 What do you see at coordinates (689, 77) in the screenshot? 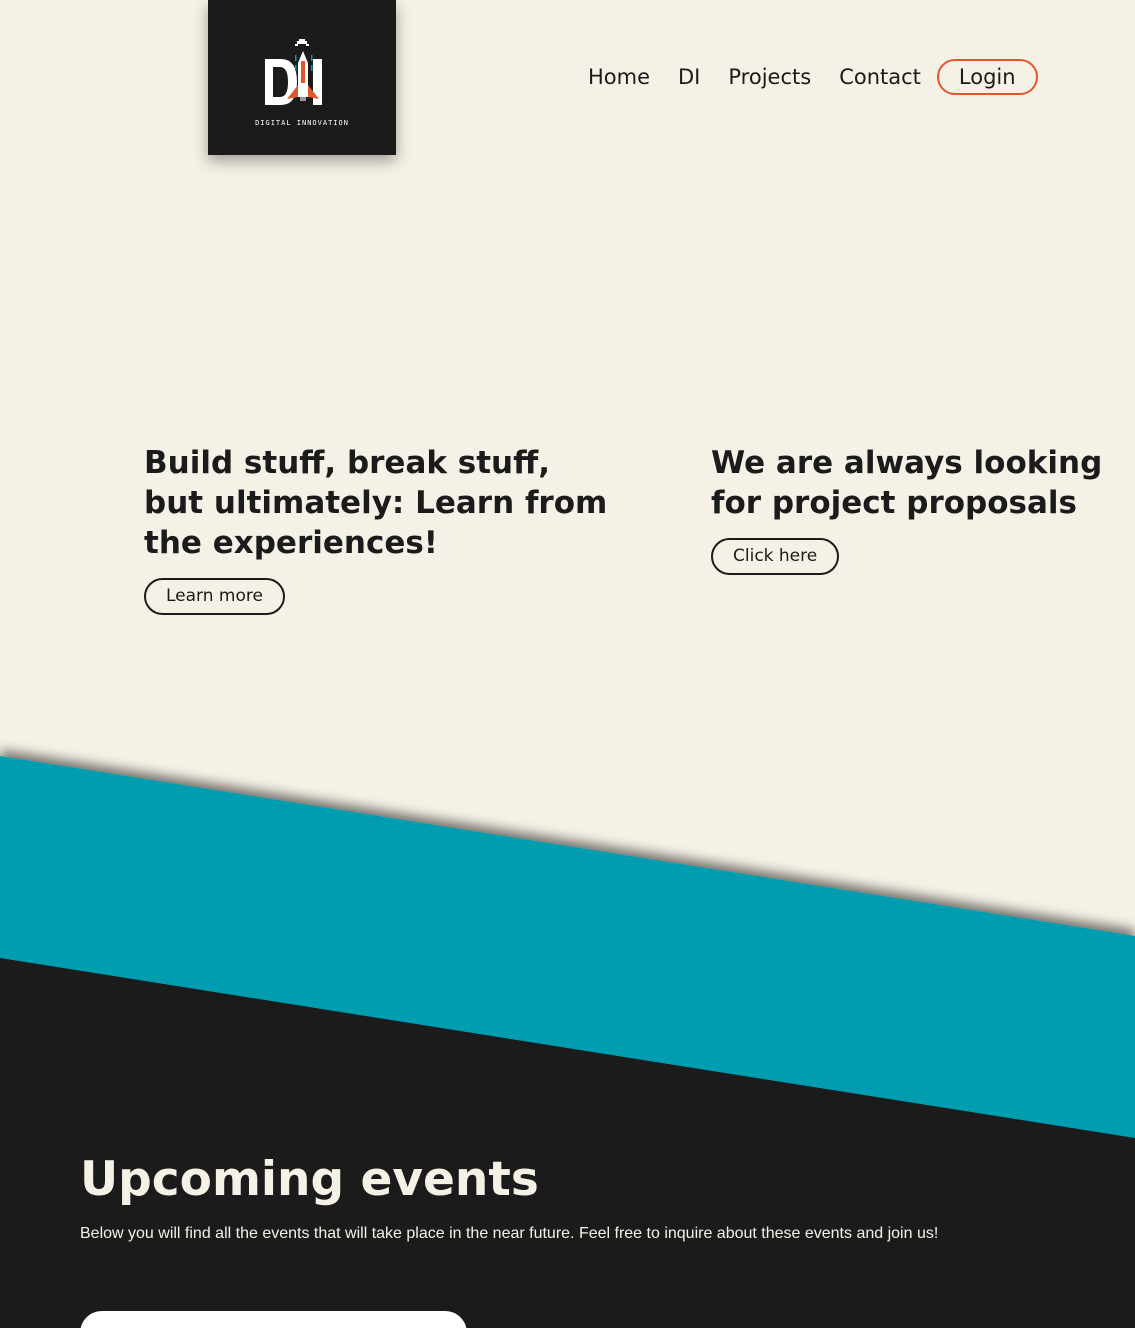
I see `nav-di: DI` at bounding box center [689, 77].